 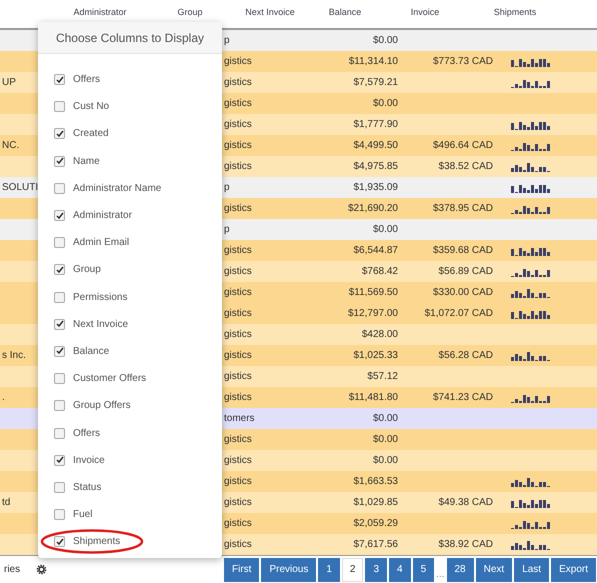 What do you see at coordinates (6, 502) in the screenshot?
I see `table-cell: td` at bounding box center [6, 502].